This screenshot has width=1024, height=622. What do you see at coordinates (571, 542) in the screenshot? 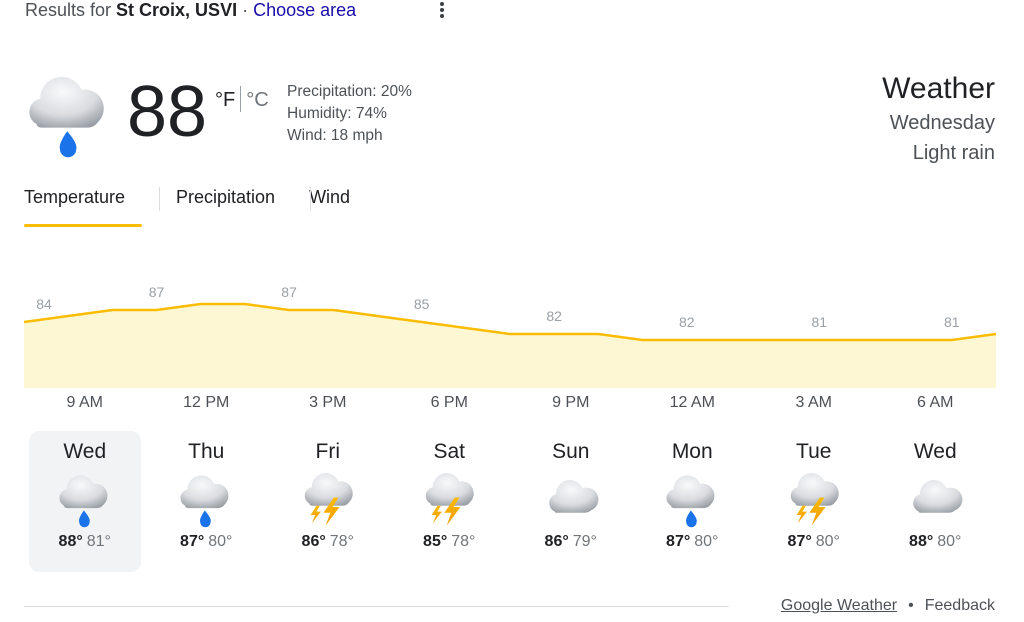
I see `day-temperatures: 86° 79°` at bounding box center [571, 542].